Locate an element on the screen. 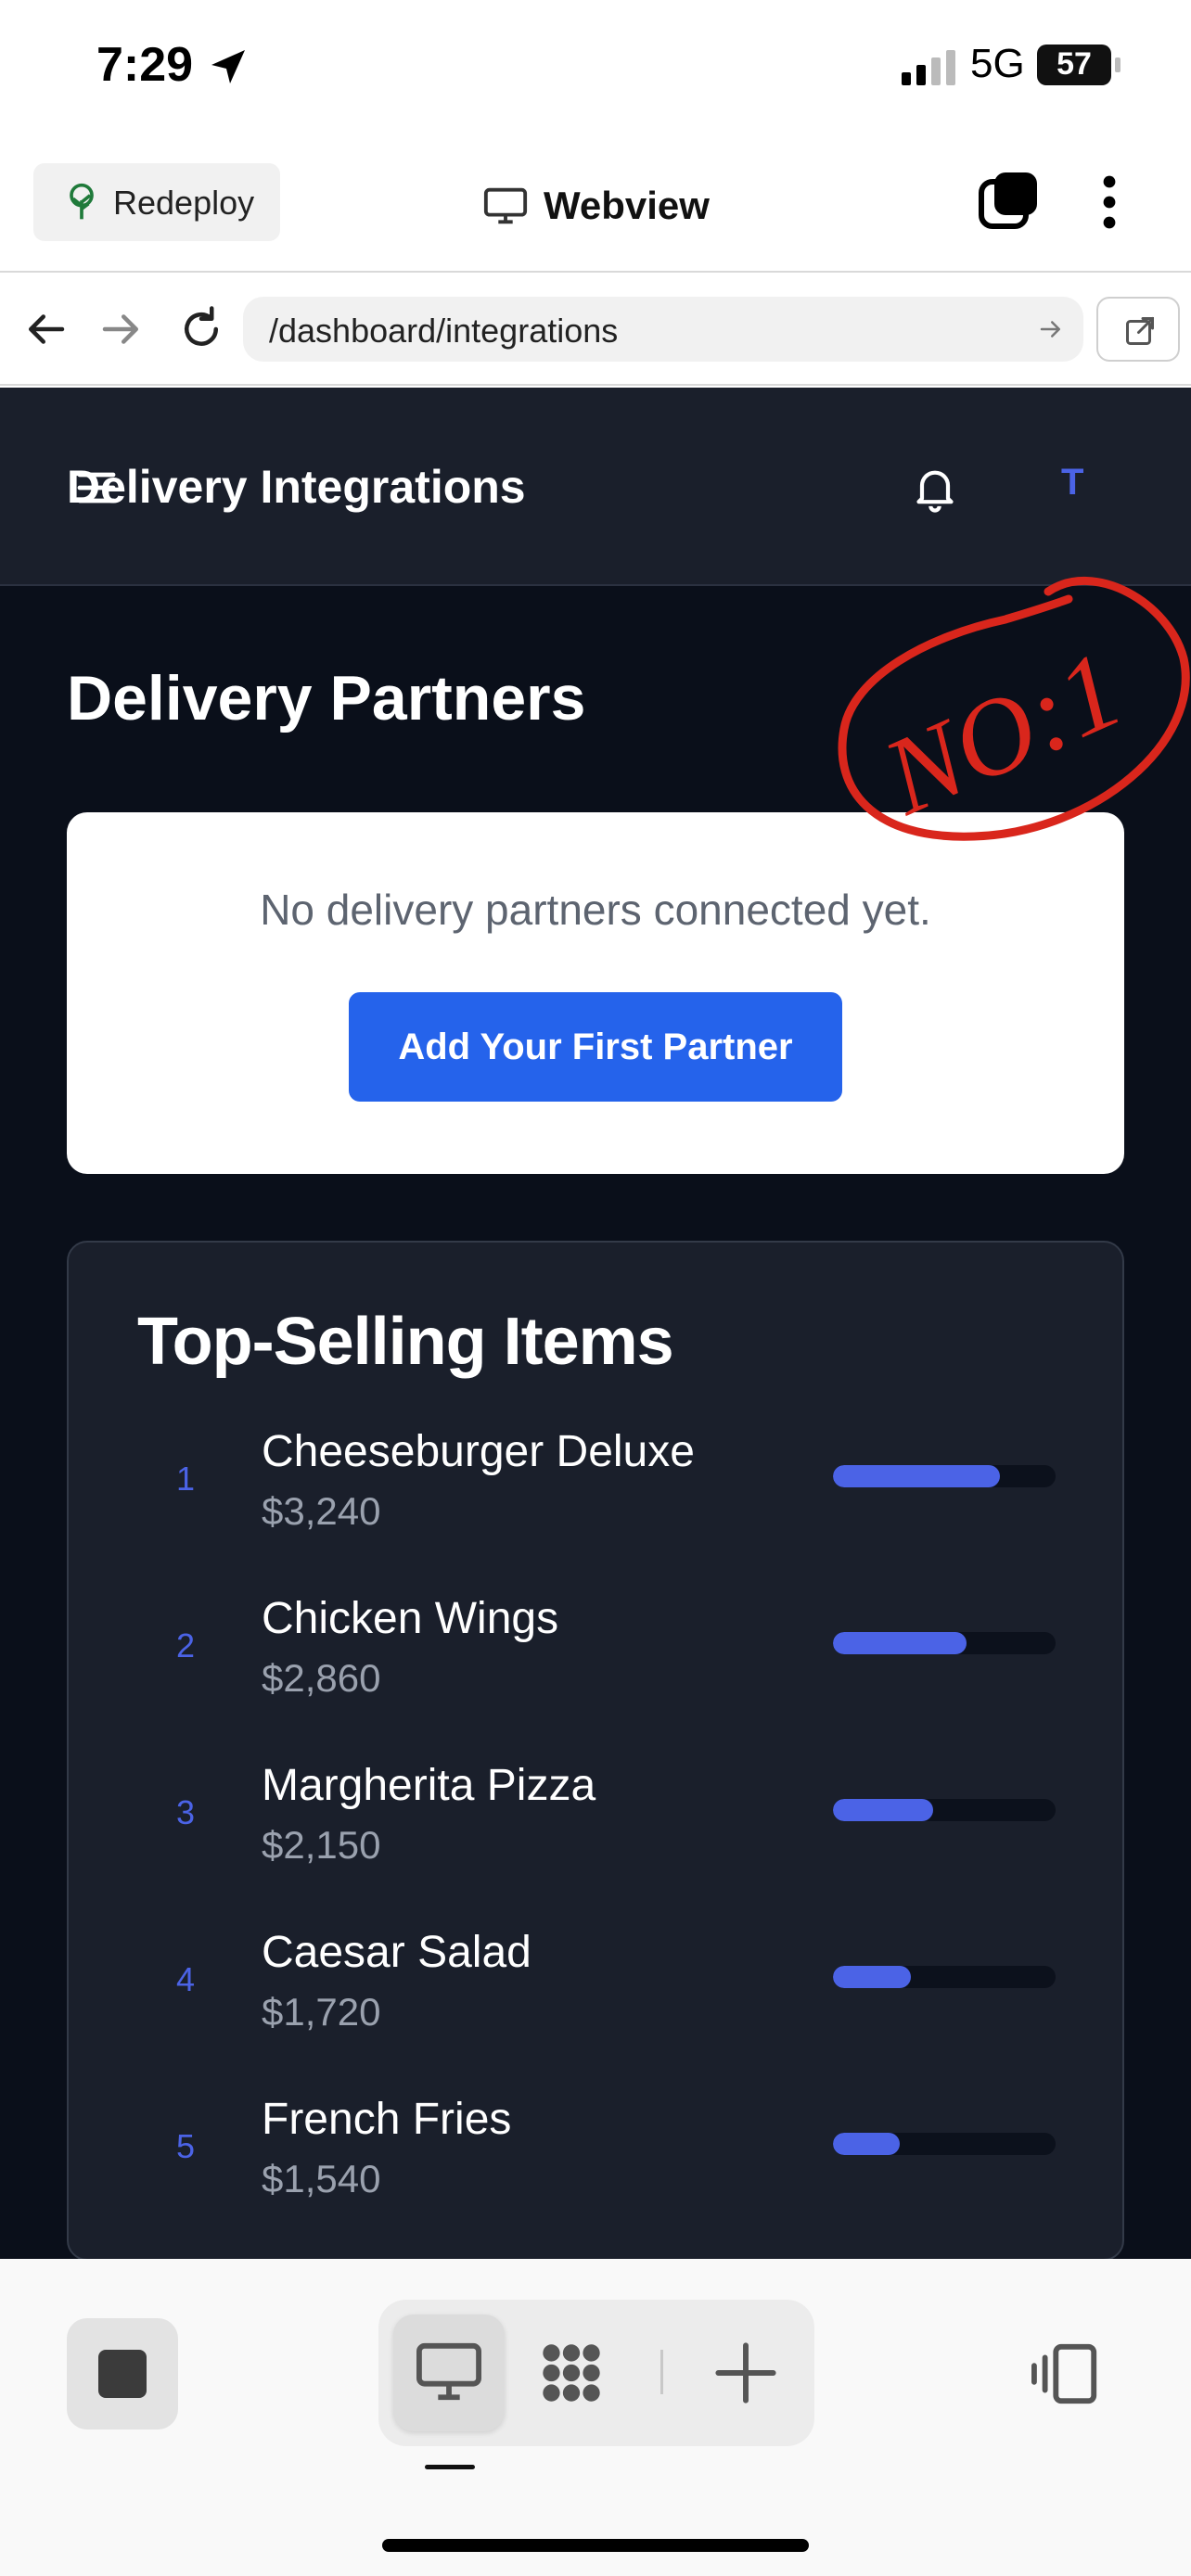  top-item-row: 4 Caesar Salad $1,720 is located at coordinates (597, 2001).